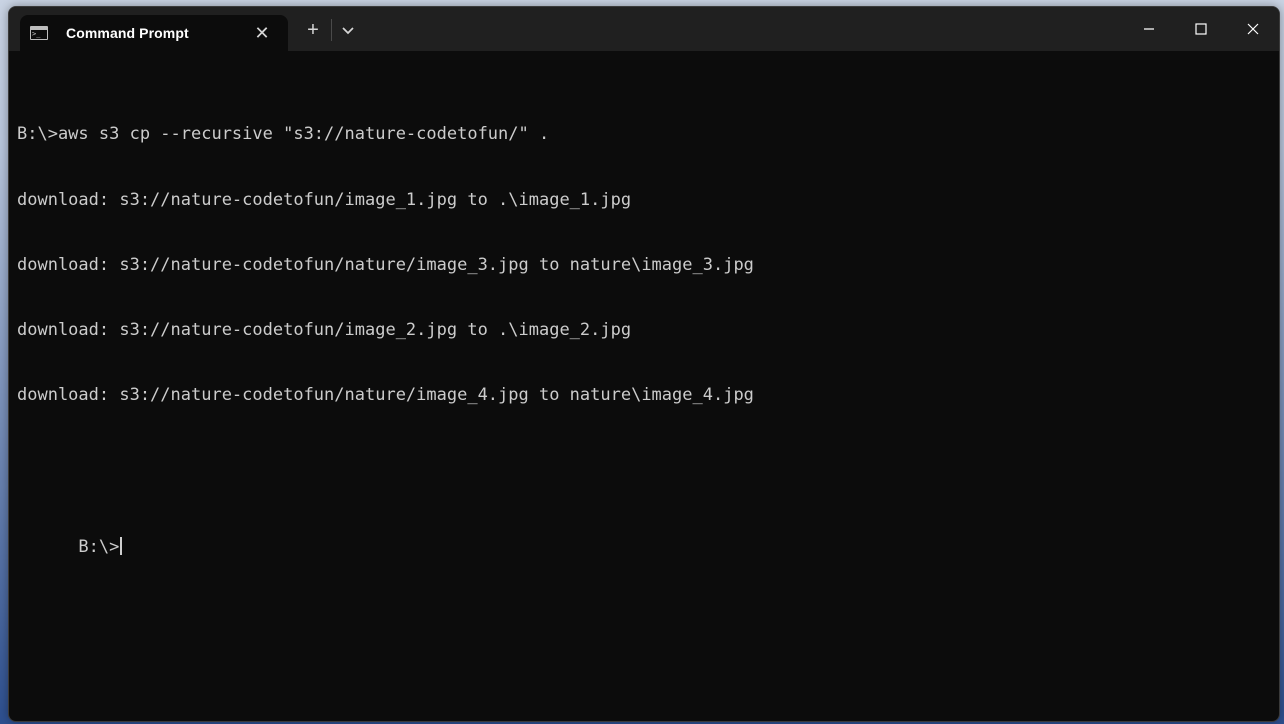 The image size is (1284, 724). Describe the element at coordinates (331, 30) in the screenshot. I see `tab-divider` at that location.